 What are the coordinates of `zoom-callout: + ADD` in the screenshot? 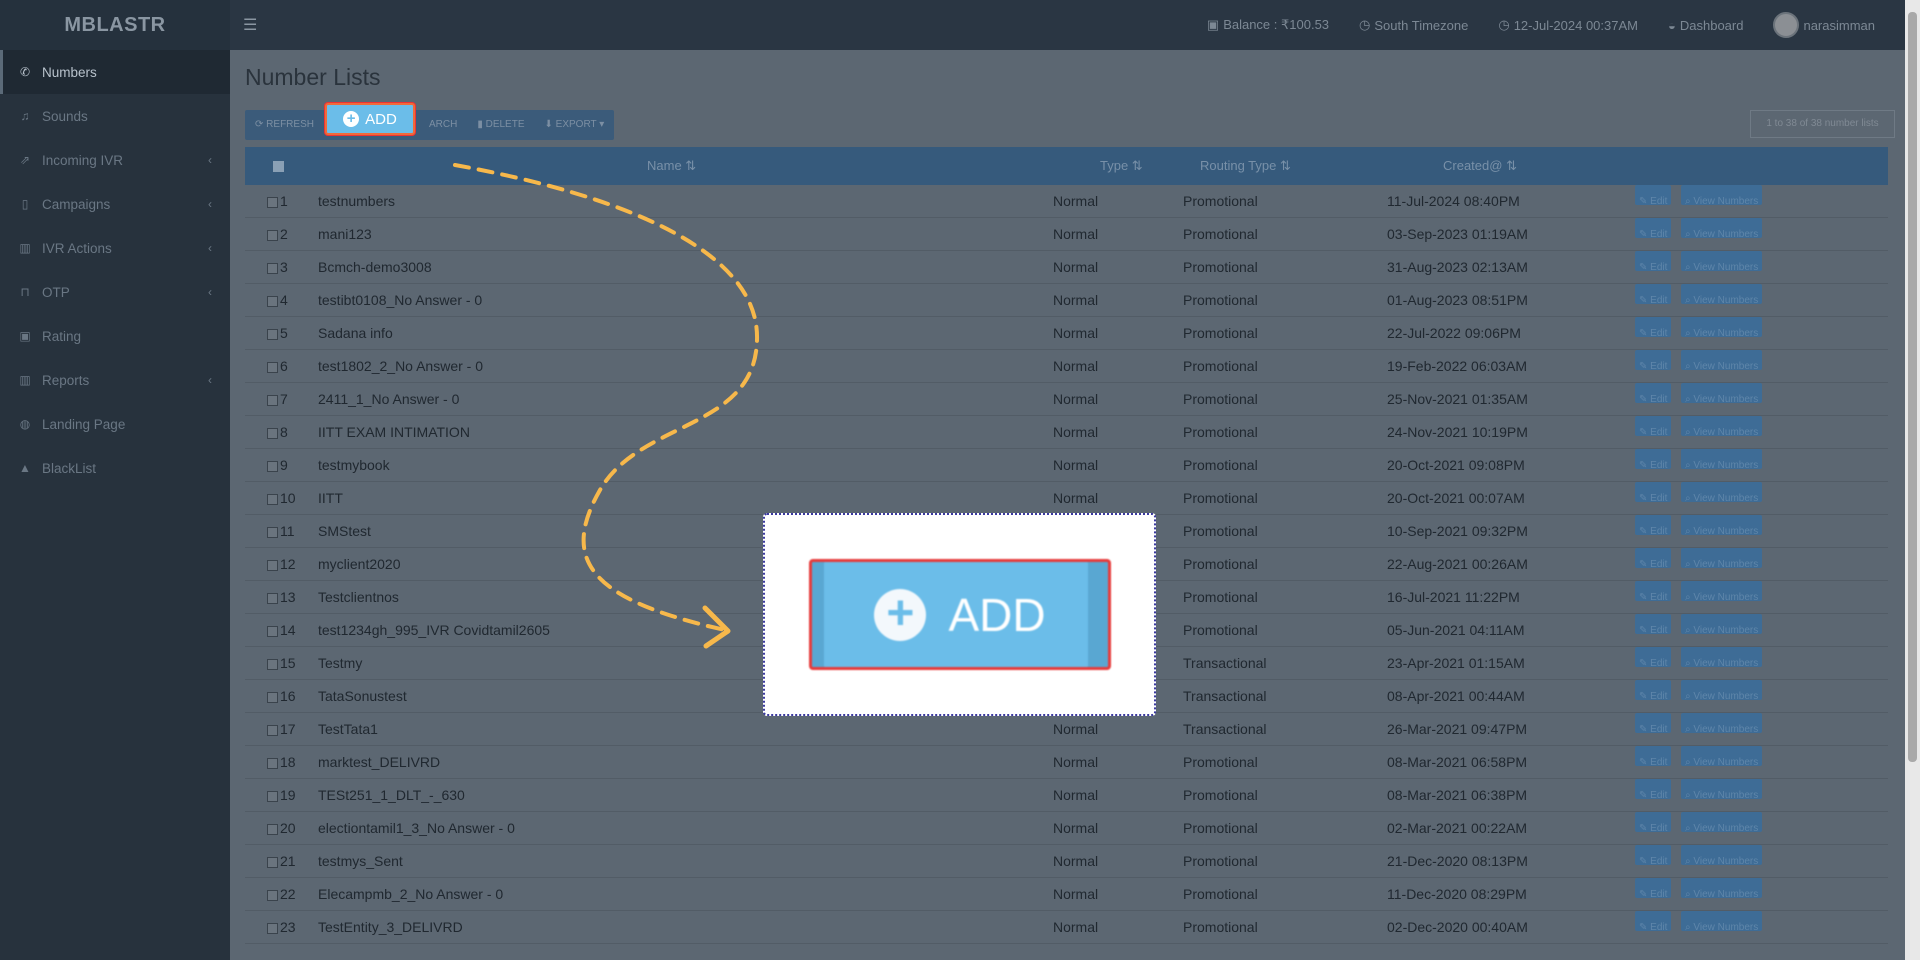 It's located at (959, 614).